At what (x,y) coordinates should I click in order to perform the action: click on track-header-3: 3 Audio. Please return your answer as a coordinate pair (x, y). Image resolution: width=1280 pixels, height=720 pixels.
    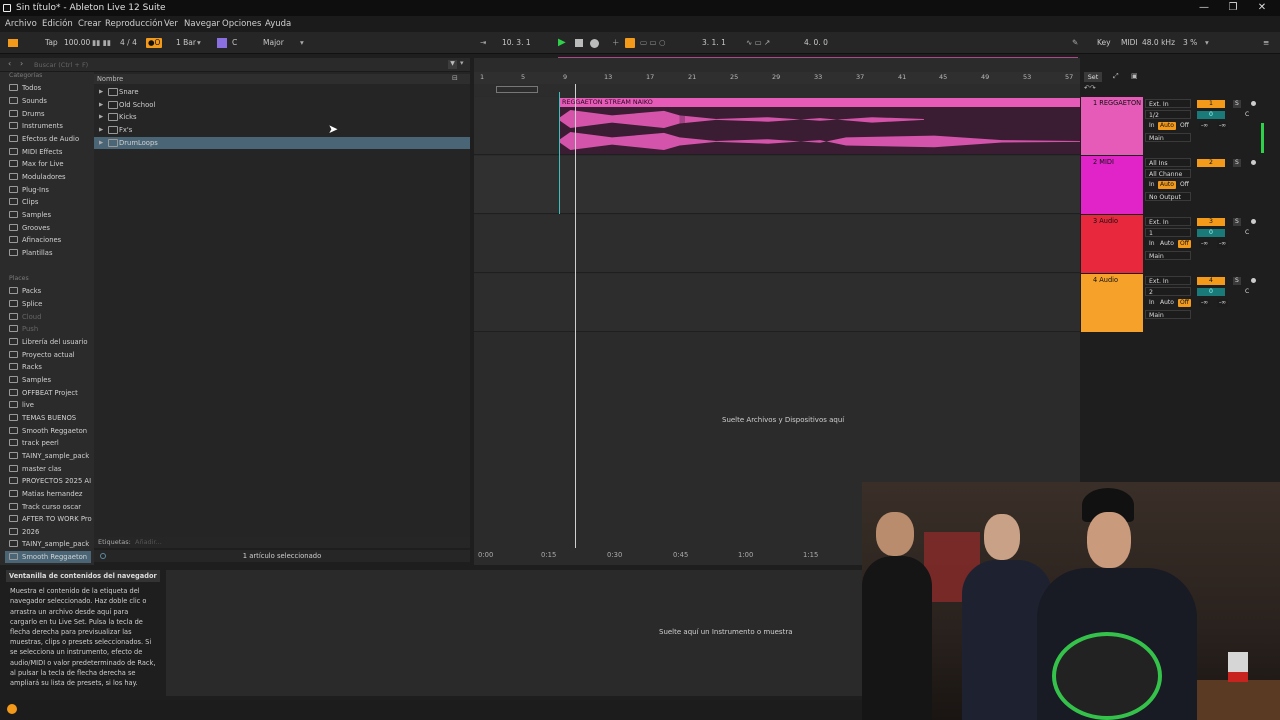
    Looking at the image, I should click on (1112, 244).